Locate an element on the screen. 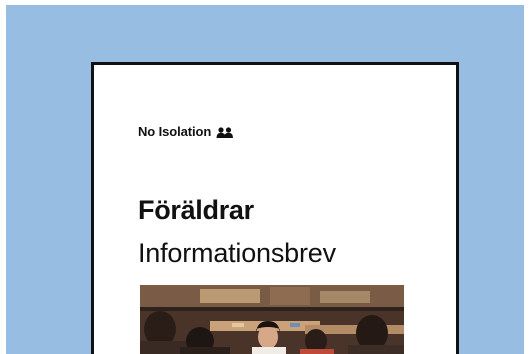  two-people-icon is located at coordinates (225, 132).